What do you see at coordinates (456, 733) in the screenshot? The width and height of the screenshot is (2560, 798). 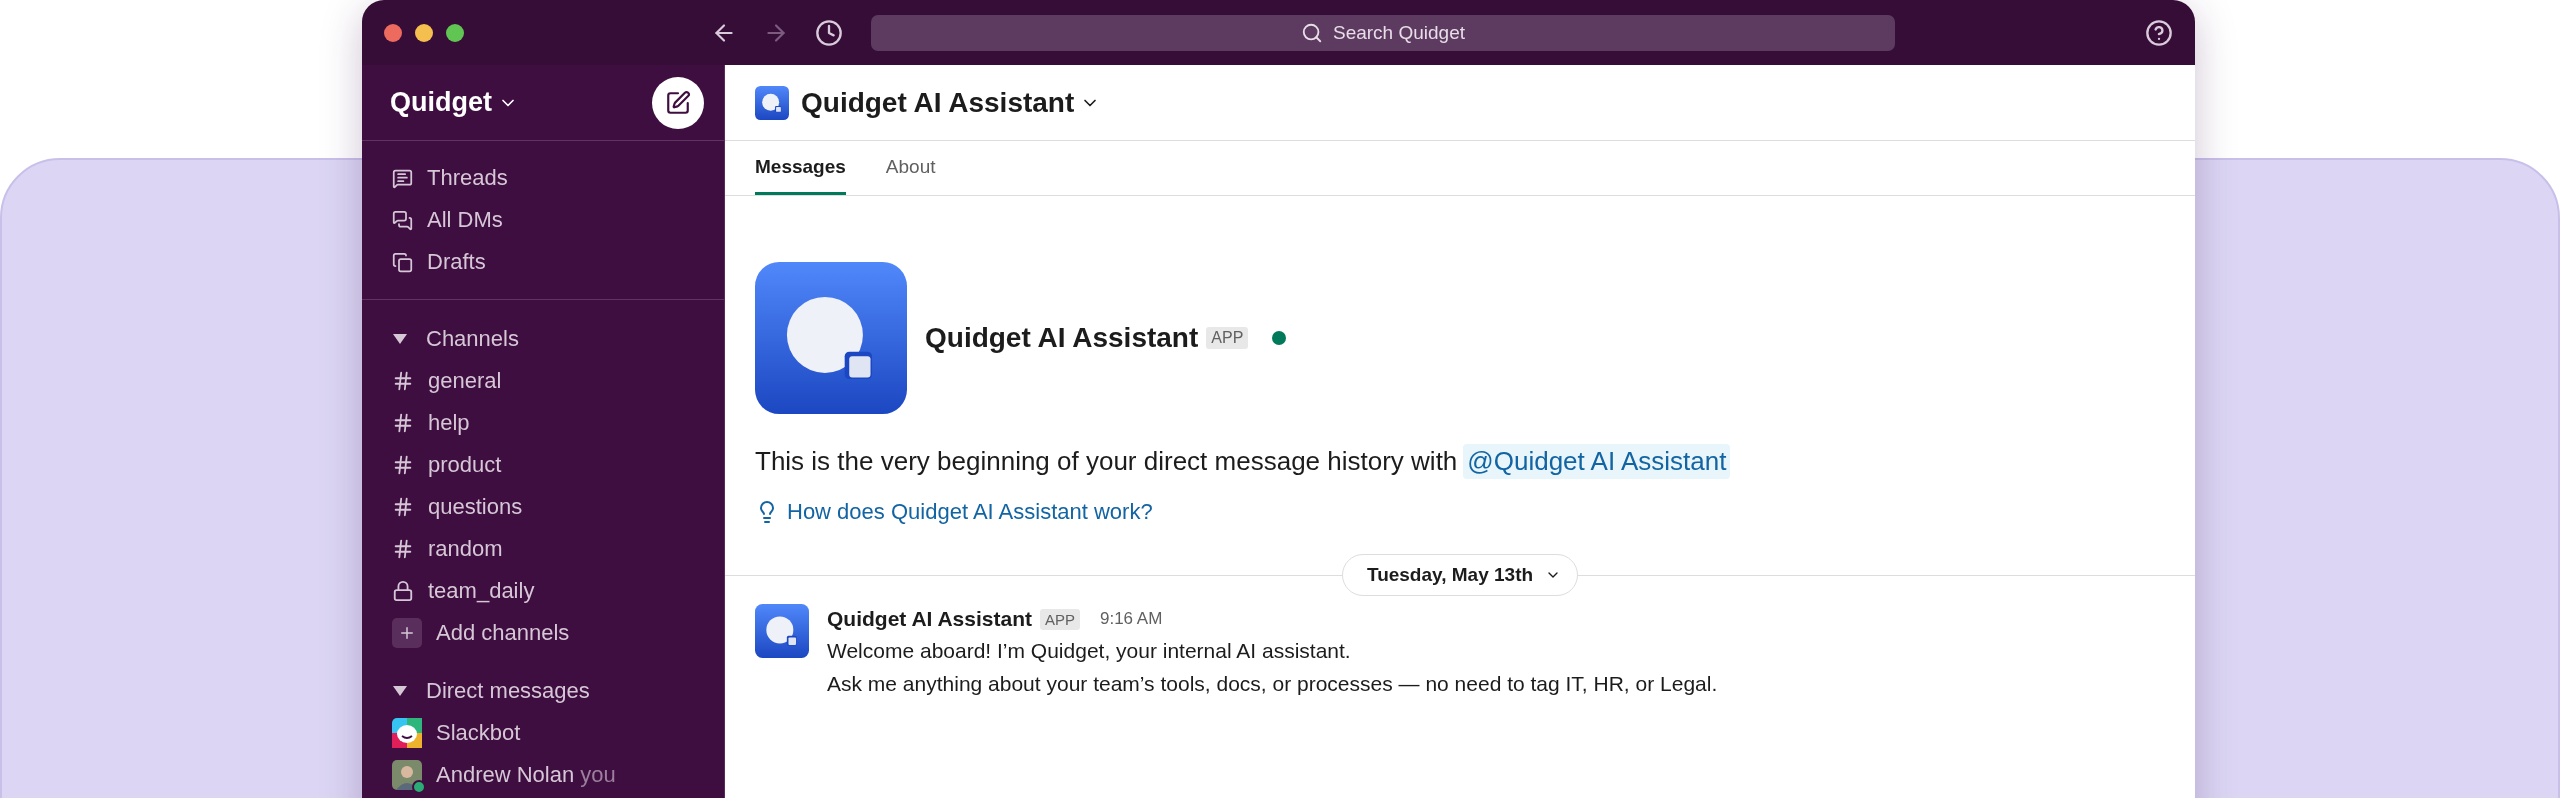 I see `sidebar-item: Slackbot` at bounding box center [456, 733].